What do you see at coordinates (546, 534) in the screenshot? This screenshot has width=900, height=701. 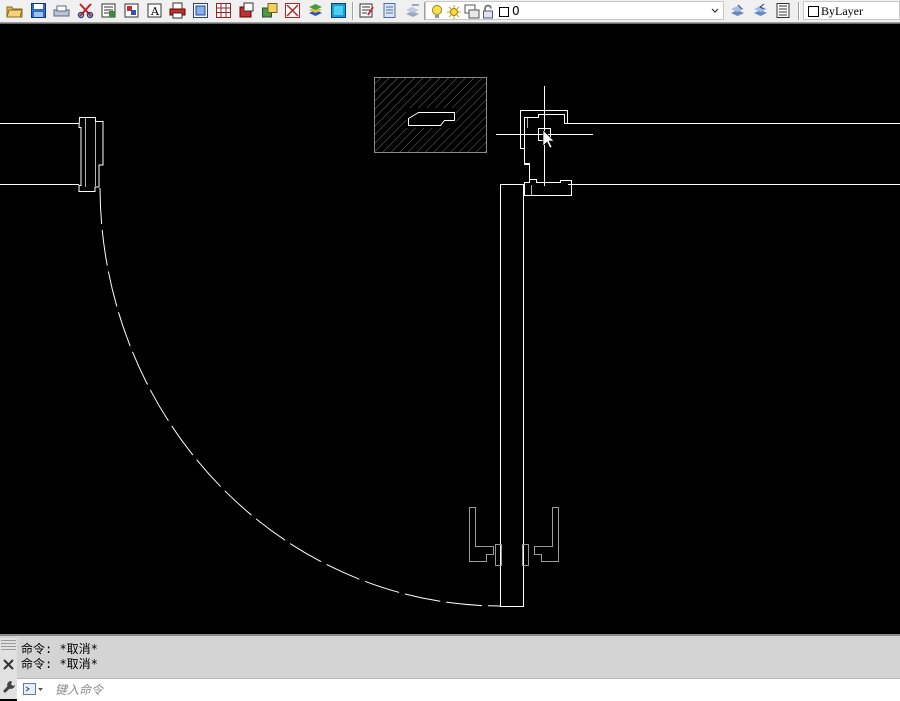 I see `door-handle-right` at bounding box center [546, 534].